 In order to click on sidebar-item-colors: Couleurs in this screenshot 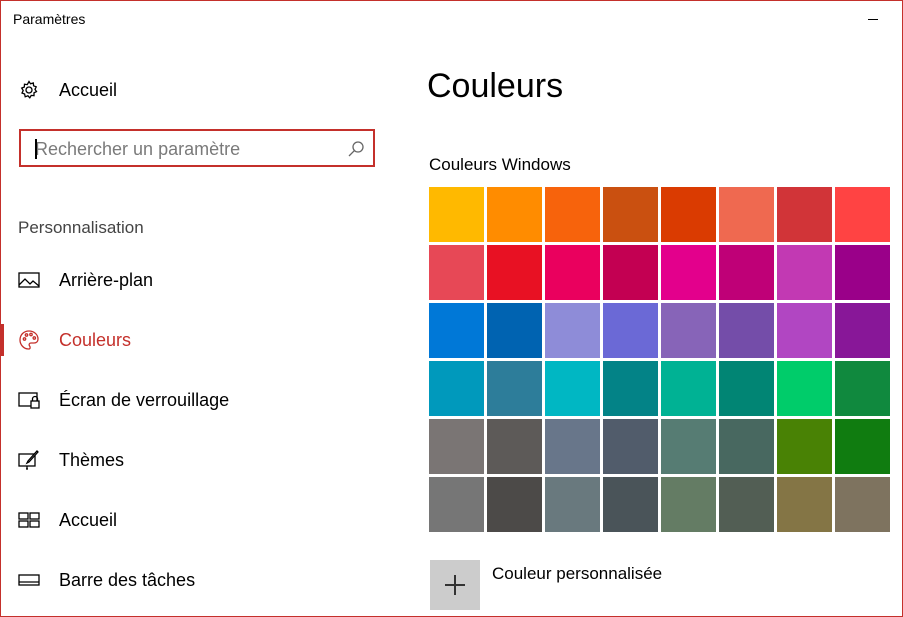, I will do `click(196, 340)`.